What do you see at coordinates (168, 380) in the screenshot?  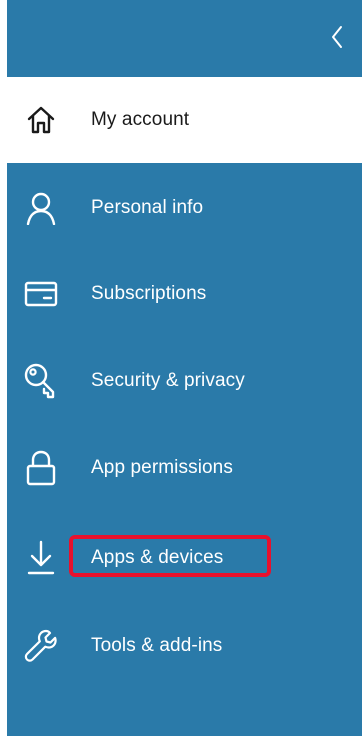 I see `sidebar-item-label: Security & privacy` at bounding box center [168, 380].